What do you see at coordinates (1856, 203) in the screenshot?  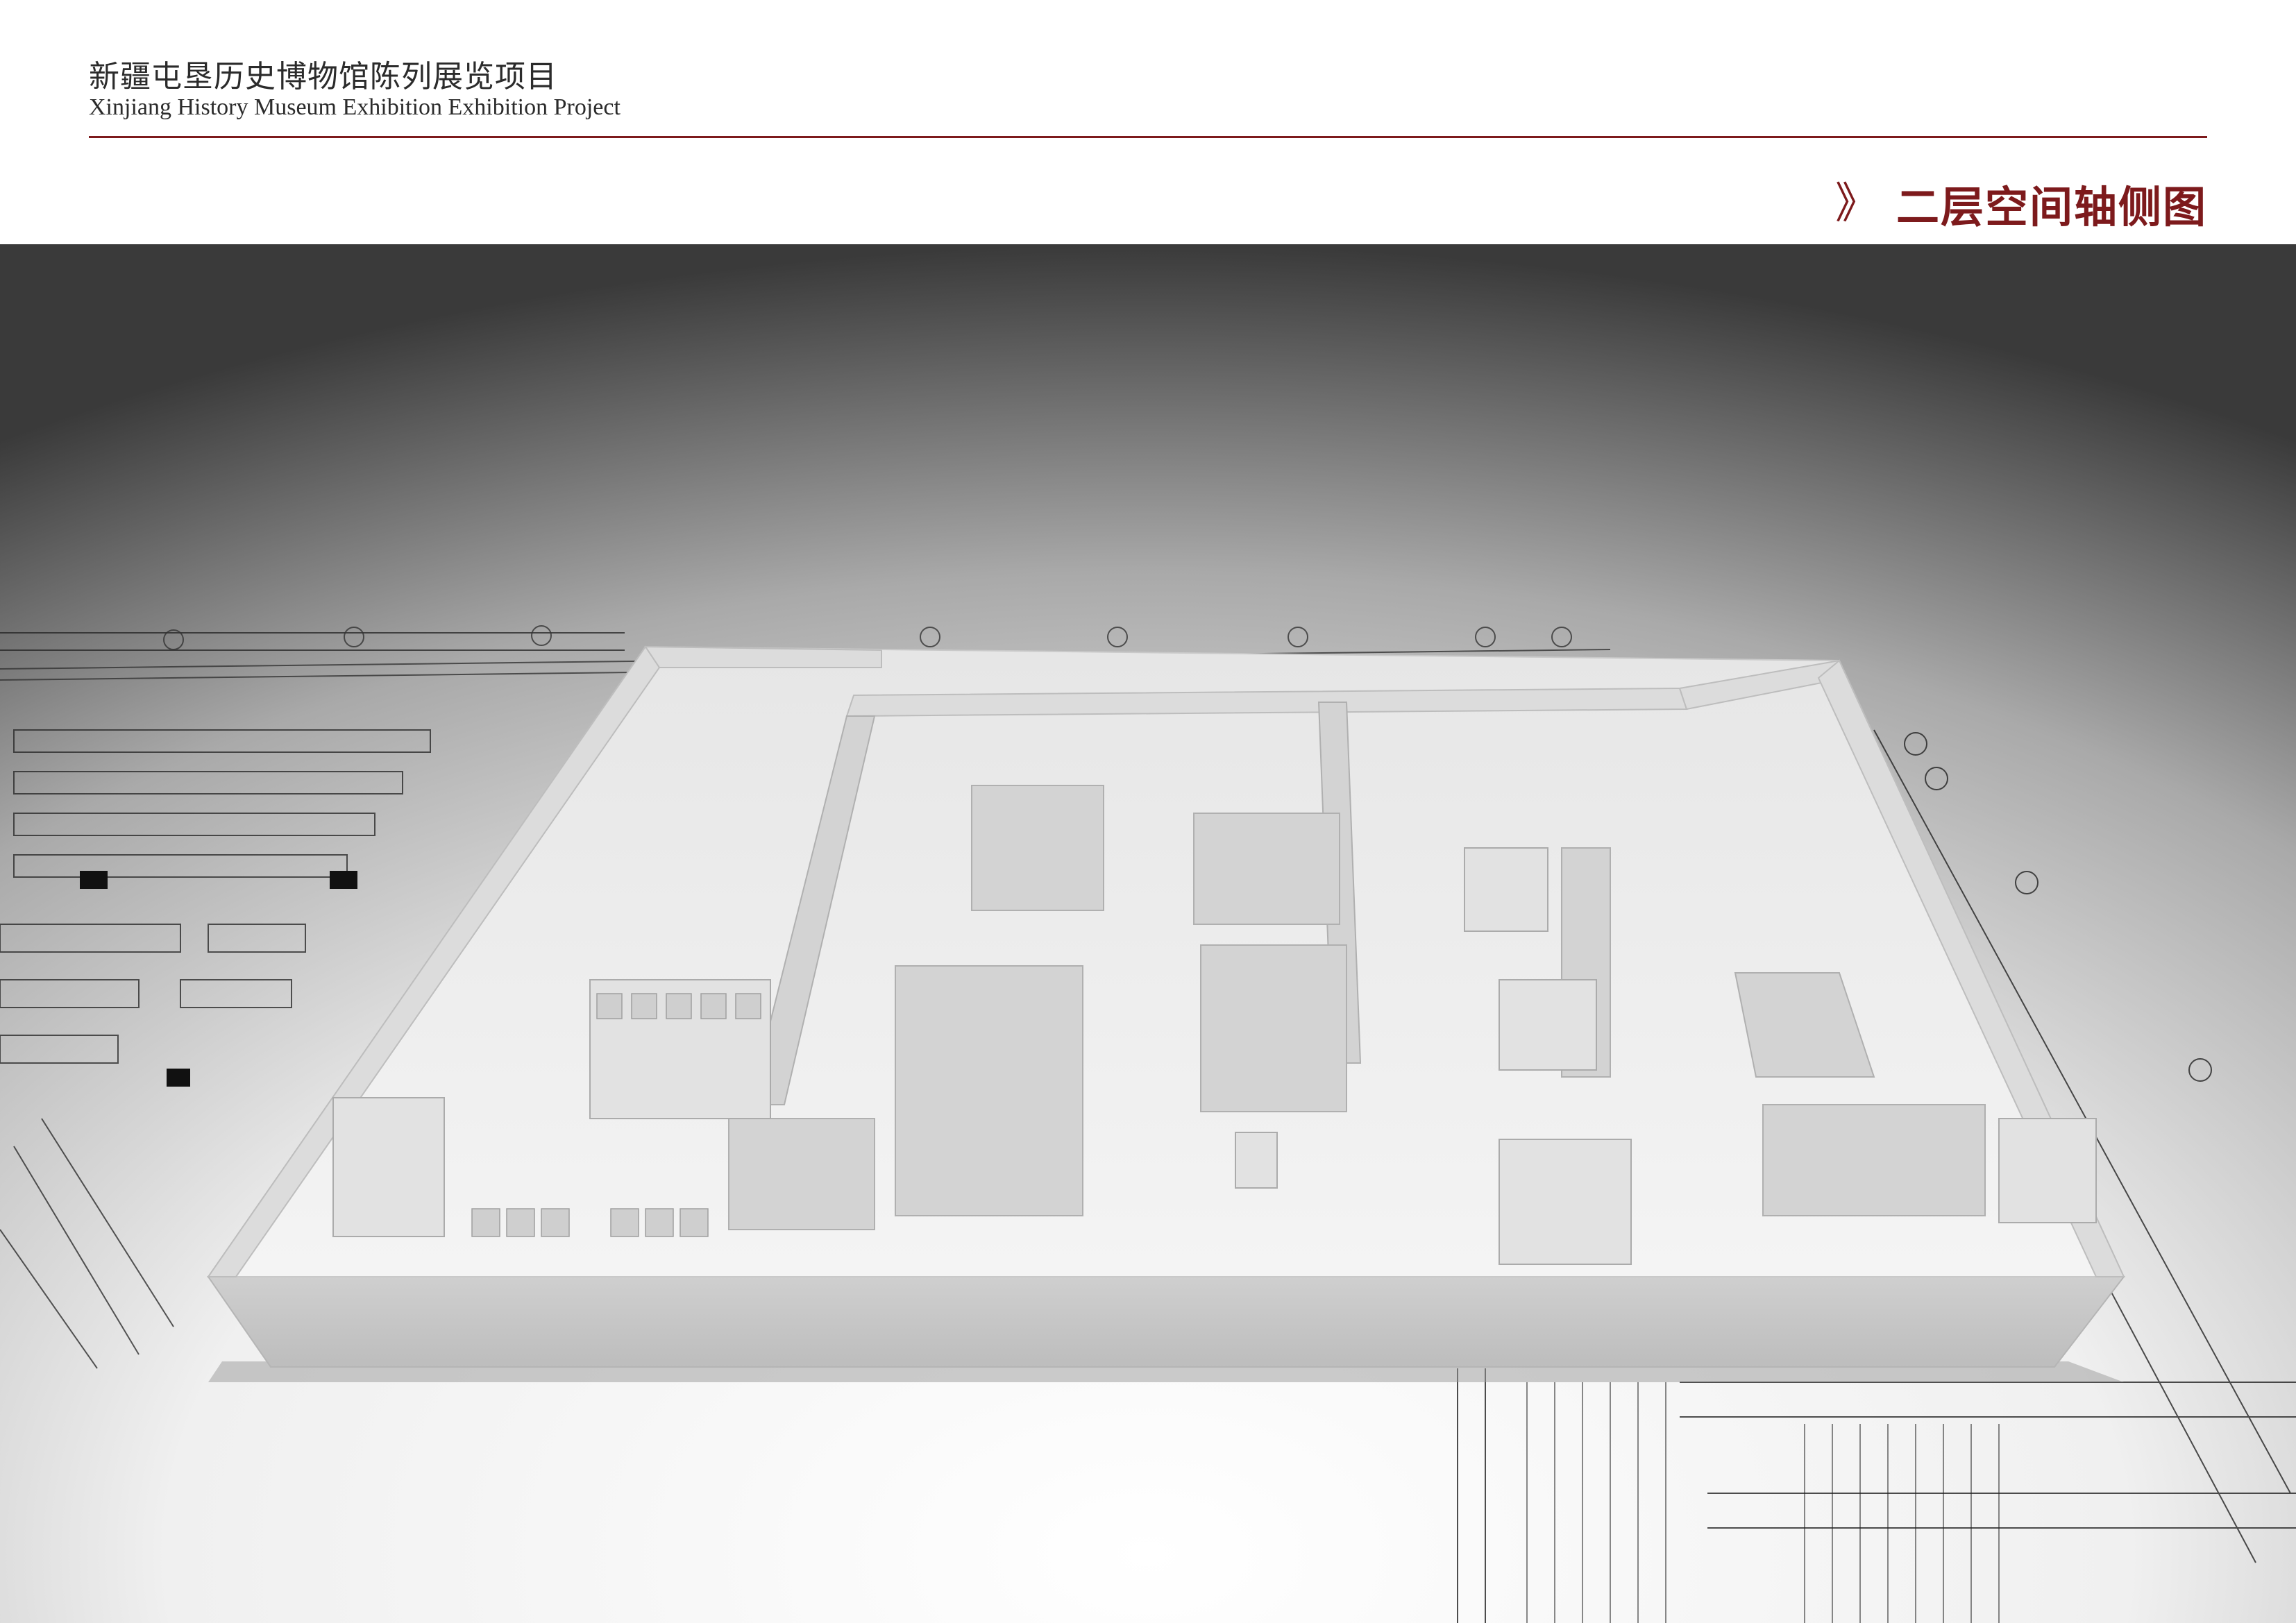 I see `double-chevron-right-icon: 》` at bounding box center [1856, 203].